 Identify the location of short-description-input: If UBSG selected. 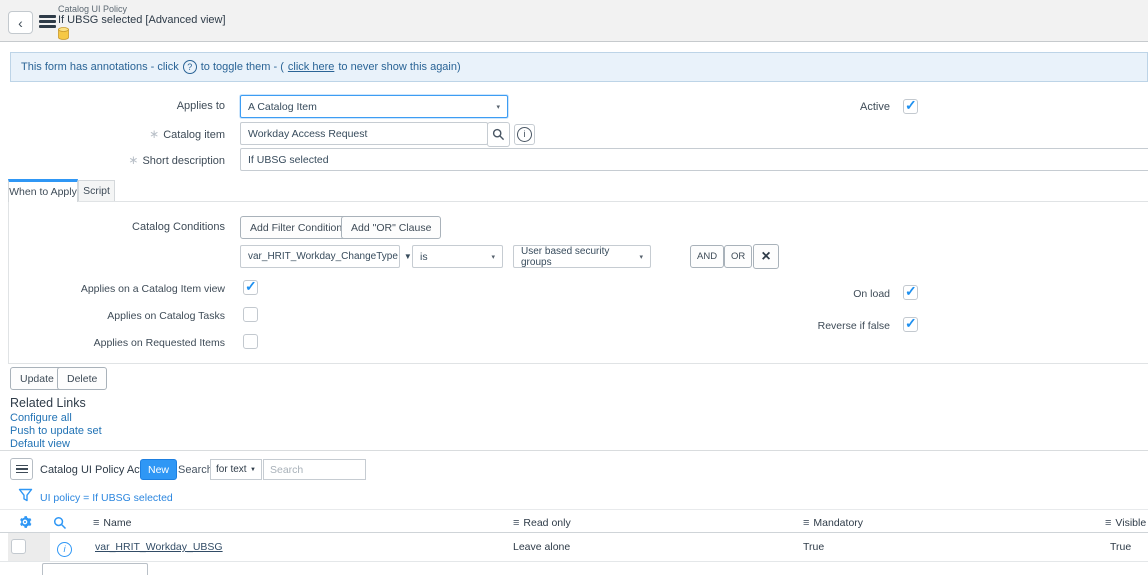
(694, 159).